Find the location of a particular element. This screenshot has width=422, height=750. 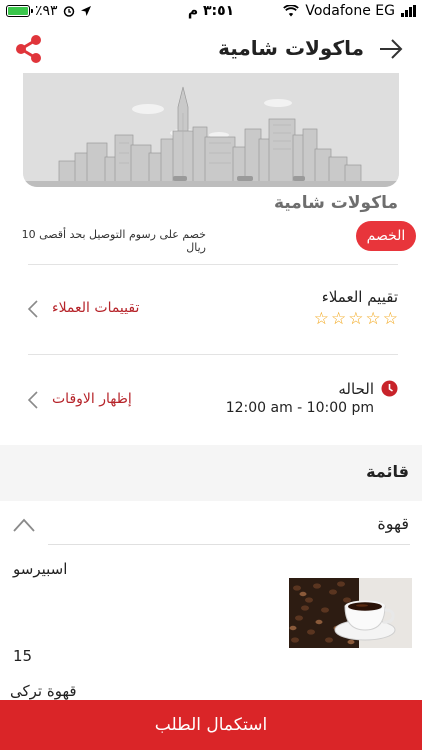

category-title: قهوة is located at coordinates (393, 523).